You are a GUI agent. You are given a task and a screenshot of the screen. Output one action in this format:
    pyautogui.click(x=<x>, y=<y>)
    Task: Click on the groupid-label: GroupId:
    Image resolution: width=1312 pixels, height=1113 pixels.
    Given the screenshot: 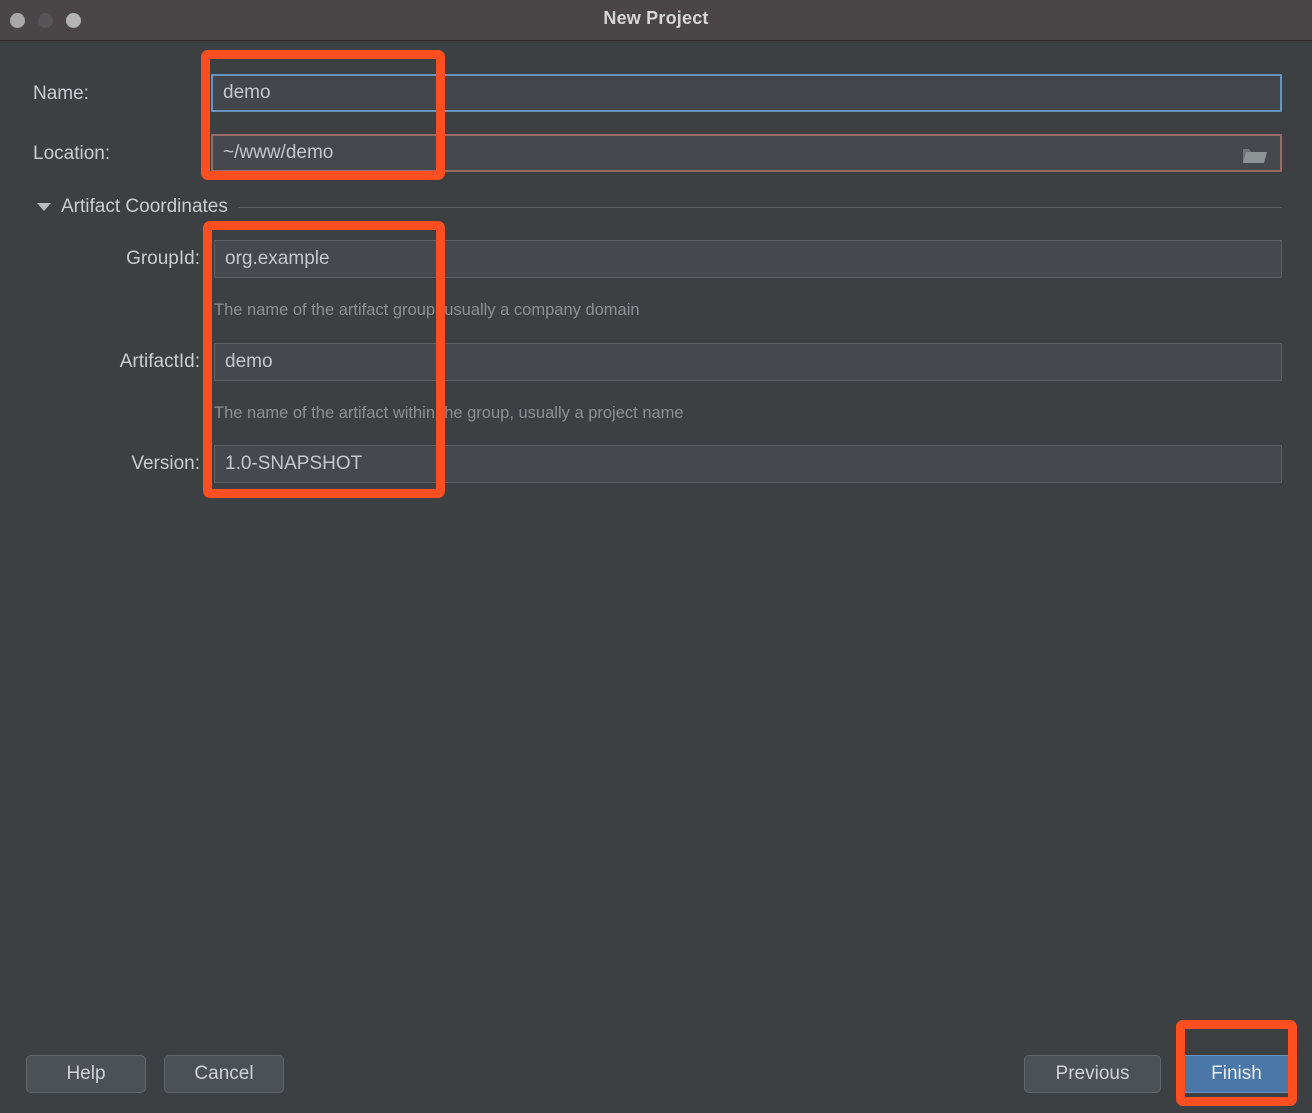 What is the action you would take?
    pyautogui.click(x=163, y=258)
    